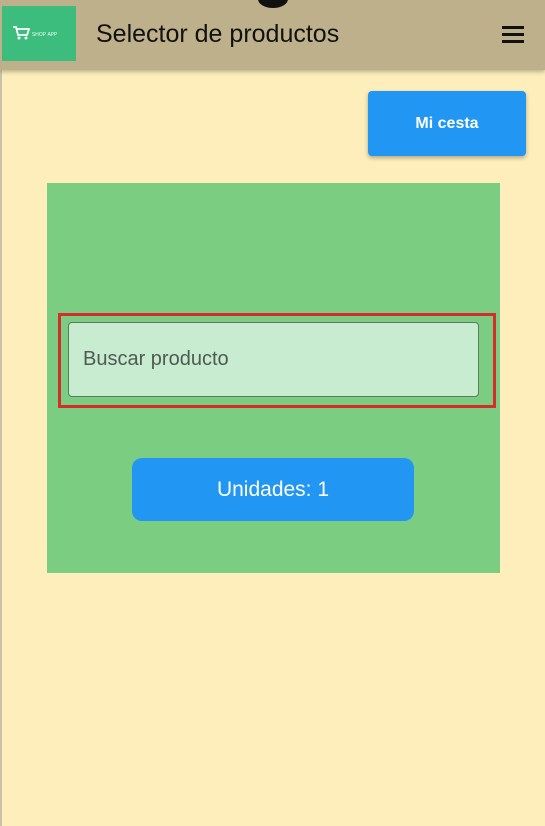 The height and width of the screenshot is (826, 545). I want to click on hamburger-menu-icon, so click(514, 35).